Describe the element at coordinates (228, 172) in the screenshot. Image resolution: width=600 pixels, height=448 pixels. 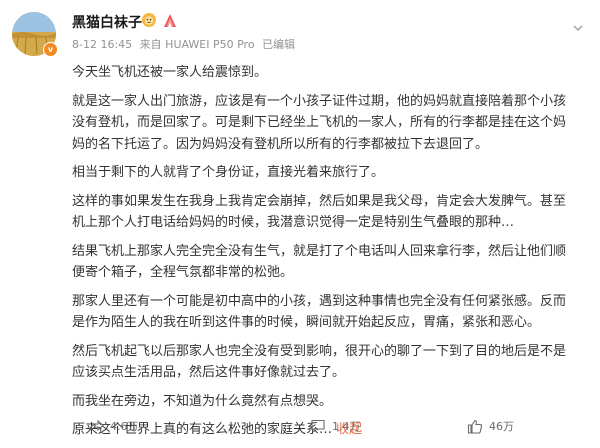
I see `post-paragraph: 相当于剩下的人就背了个身份证，直接光着来旅行了。` at that location.